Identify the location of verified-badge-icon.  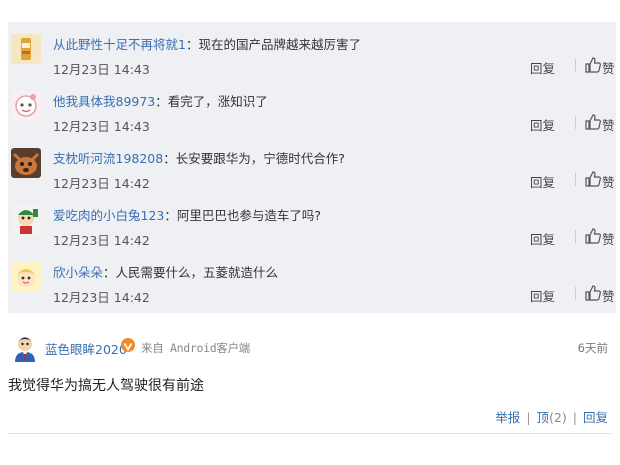
(128, 345).